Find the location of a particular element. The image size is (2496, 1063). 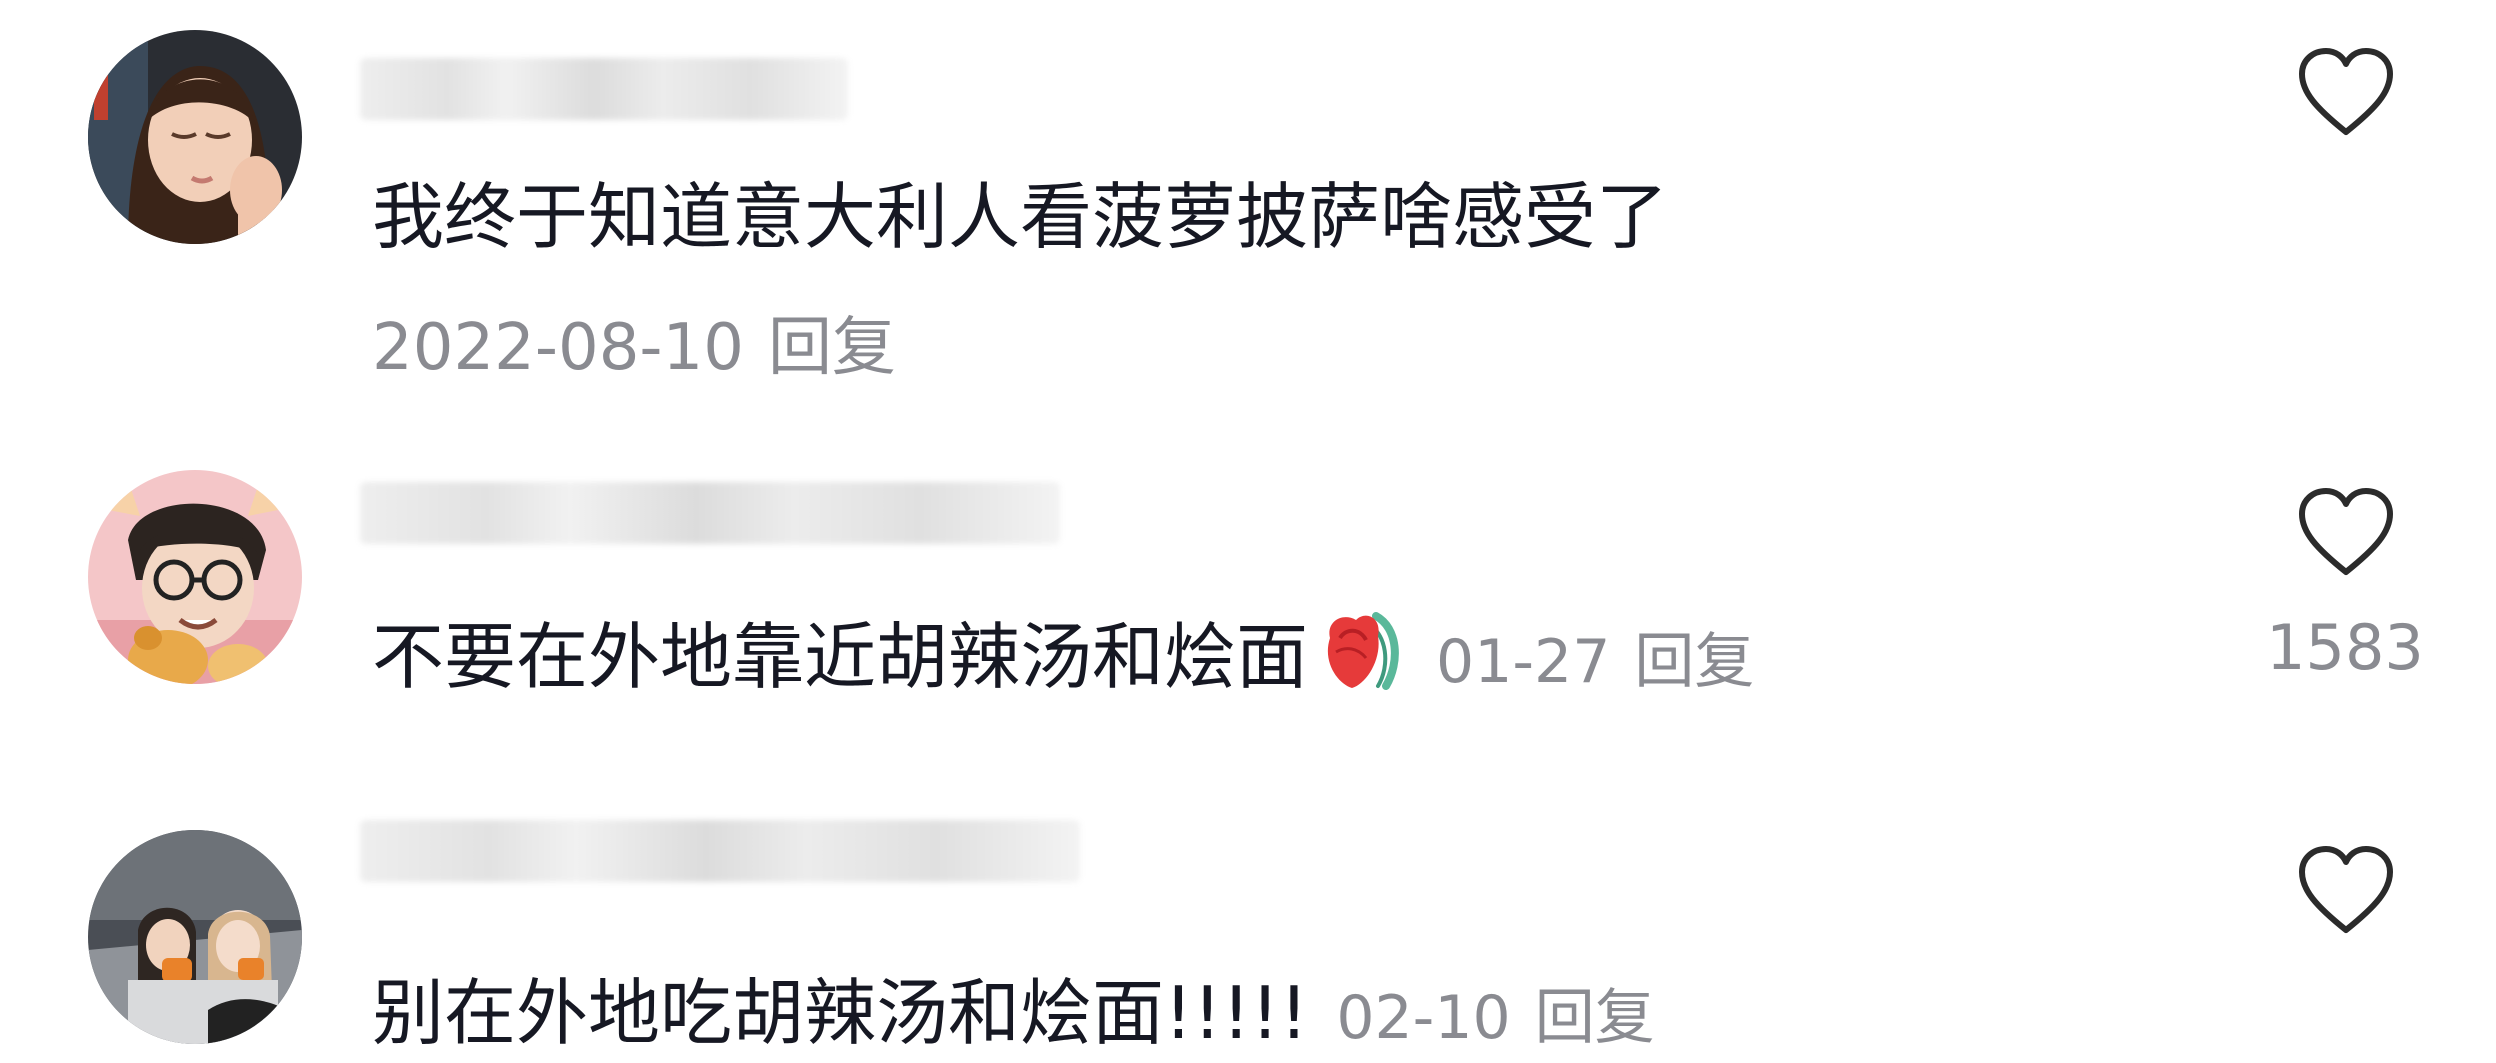

girl-portrait-avatar is located at coordinates (195, 137).